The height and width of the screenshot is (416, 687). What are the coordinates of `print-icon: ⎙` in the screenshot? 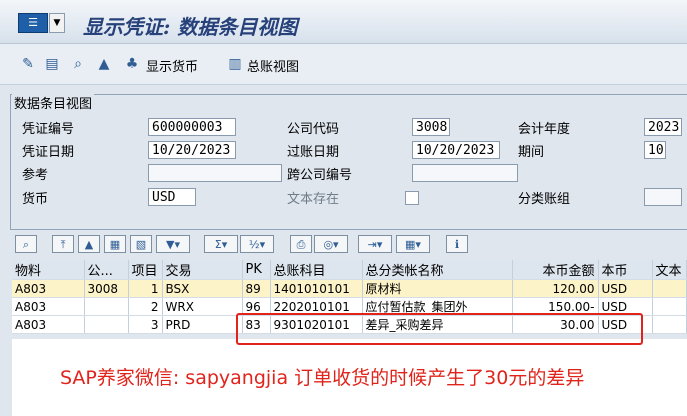 It's located at (301, 244).